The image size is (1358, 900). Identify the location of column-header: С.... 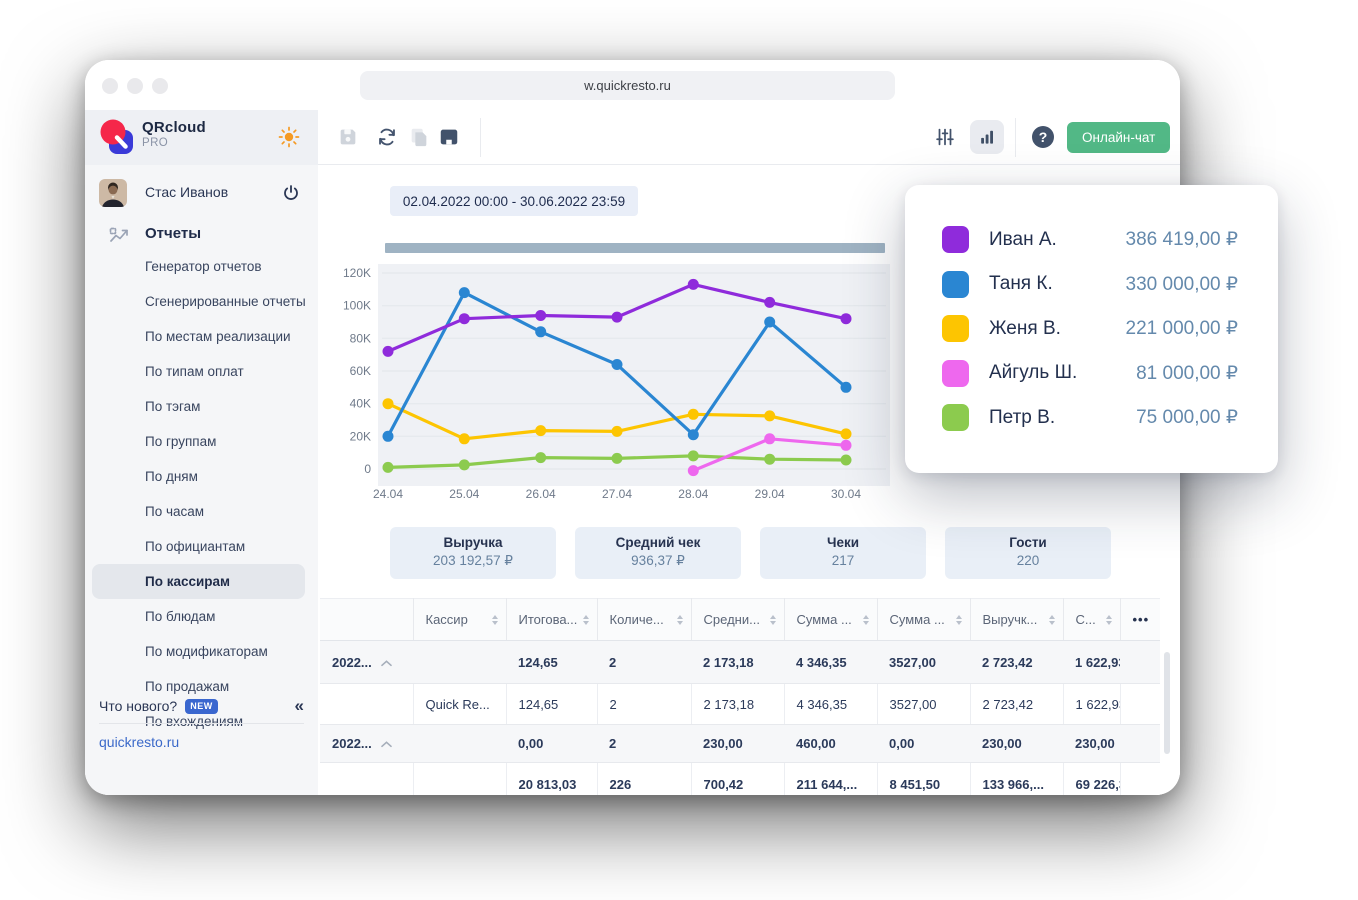
(1091, 619).